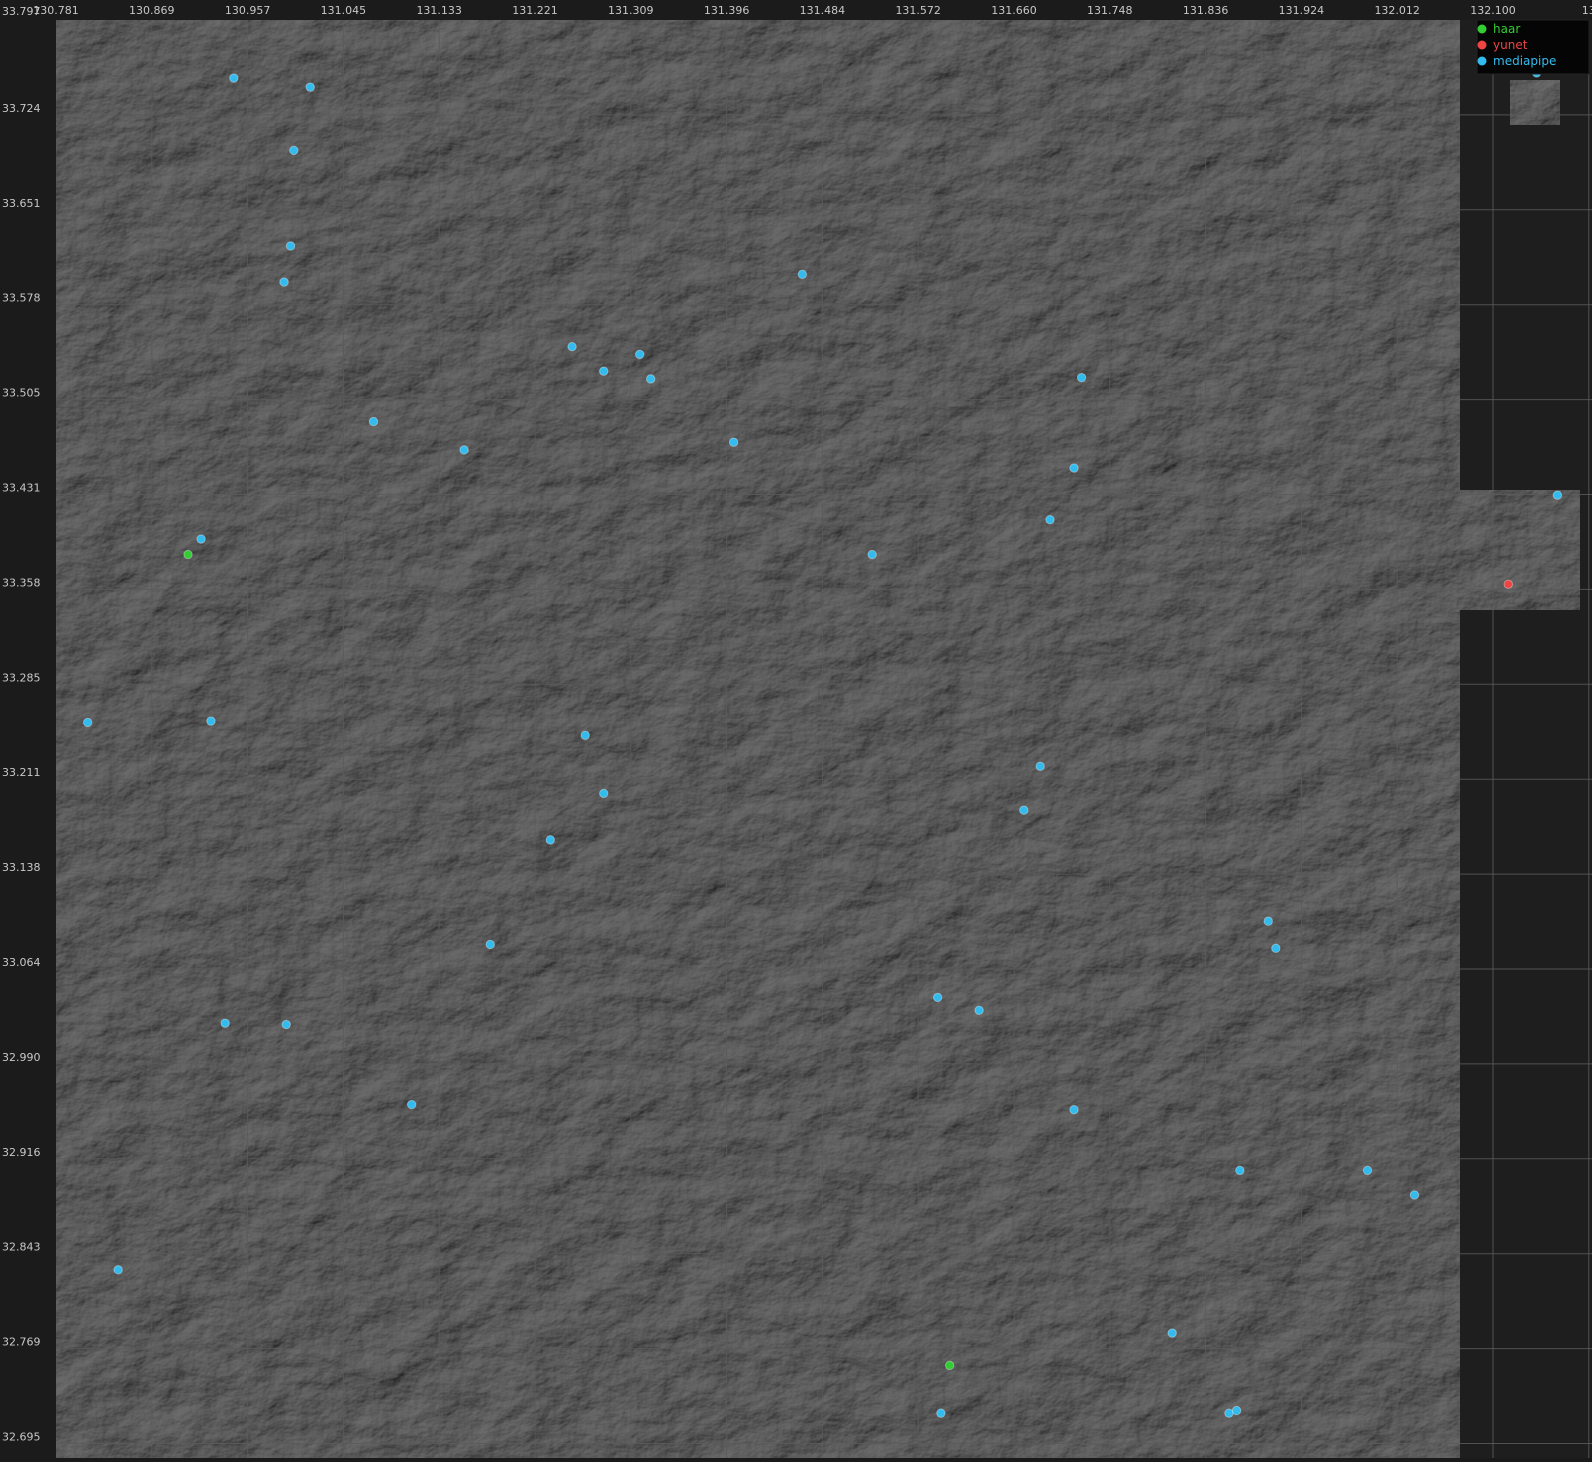 Image resolution: width=1592 pixels, height=1462 pixels. I want to click on y-tick-label: 32.916, so click(21, 1152).